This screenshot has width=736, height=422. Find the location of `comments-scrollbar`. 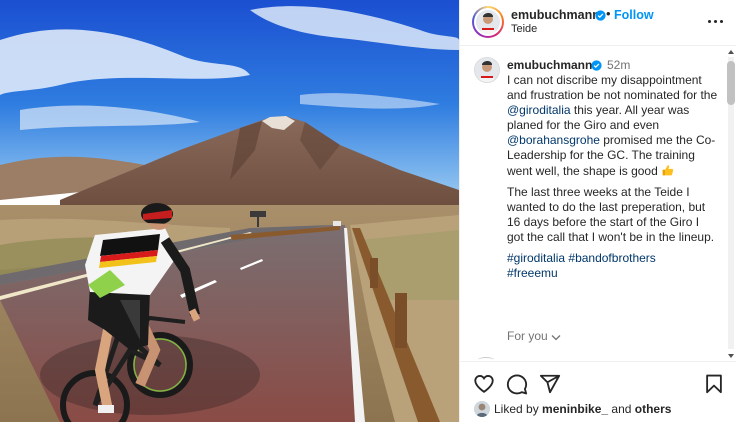

comments-scrollbar is located at coordinates (731, 204).